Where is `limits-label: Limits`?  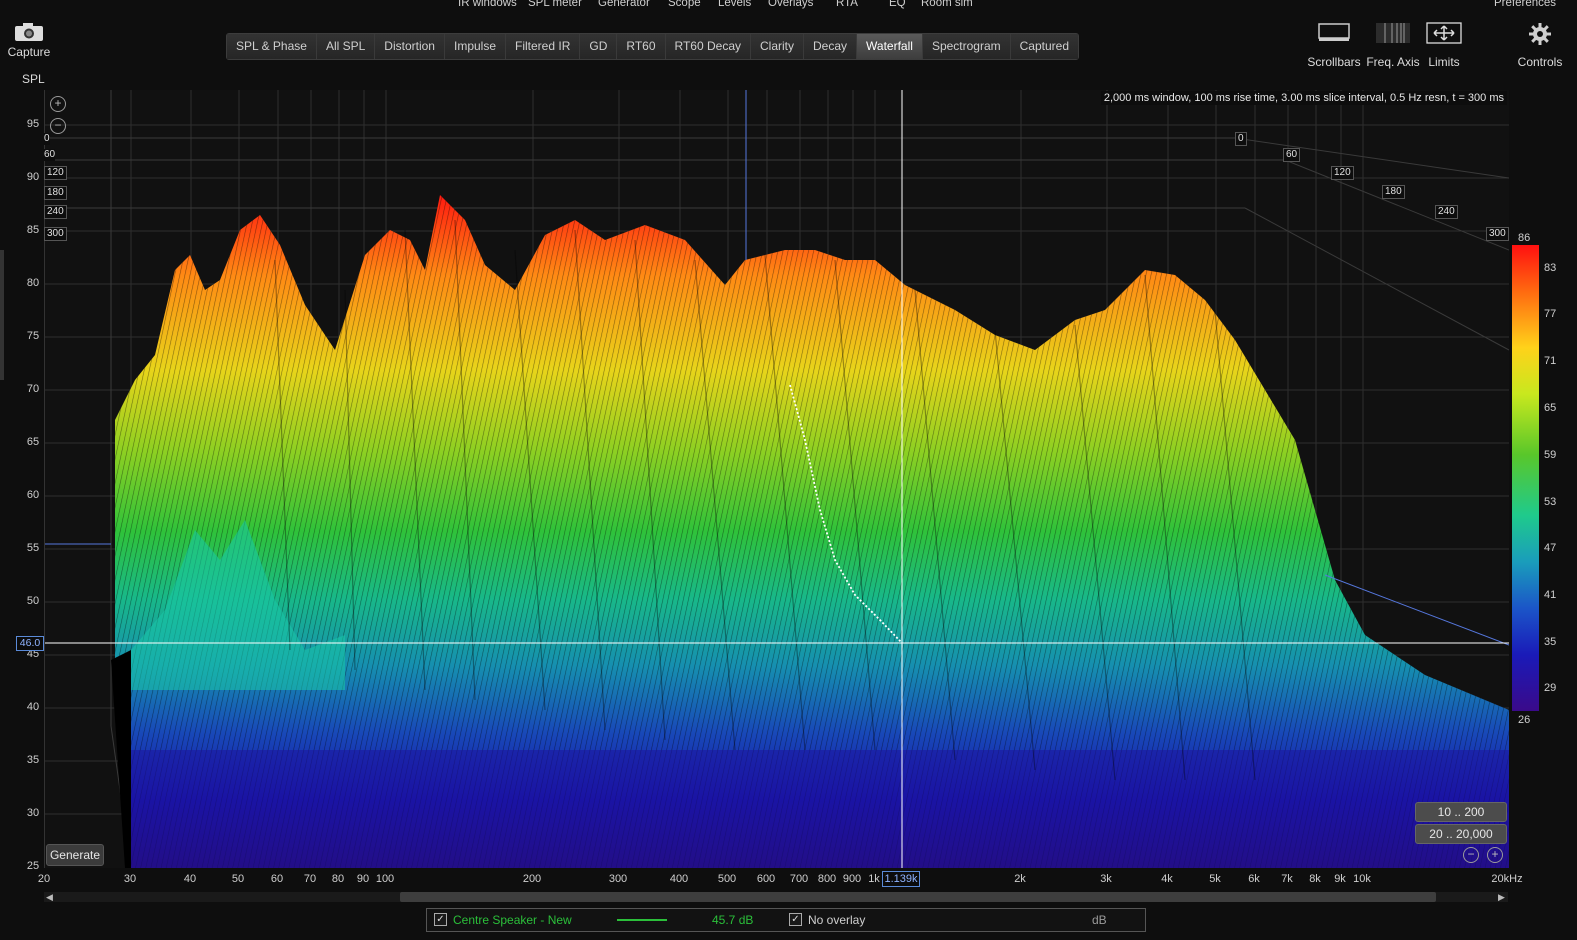 limits-label: Limits is located at coordinates (1444, 62).